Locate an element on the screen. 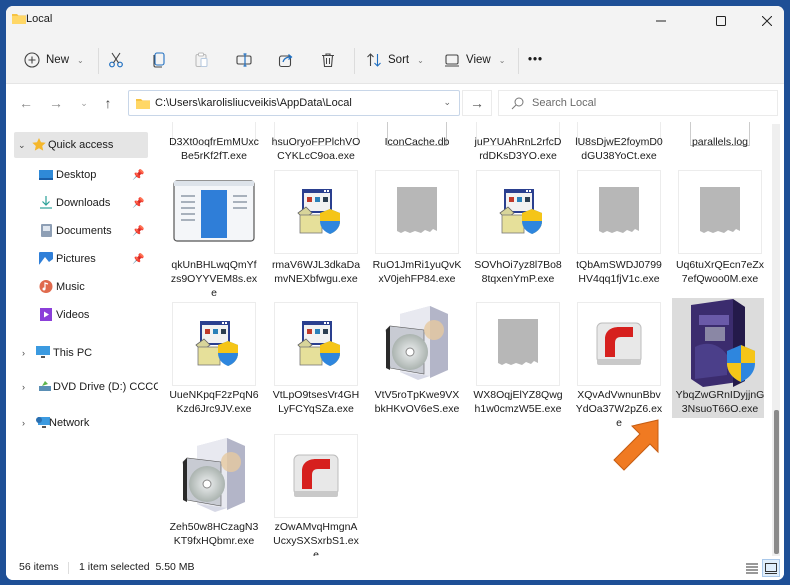 This screenshot has height=585, width=790. copy-icon is located at coordinates (159, 60).